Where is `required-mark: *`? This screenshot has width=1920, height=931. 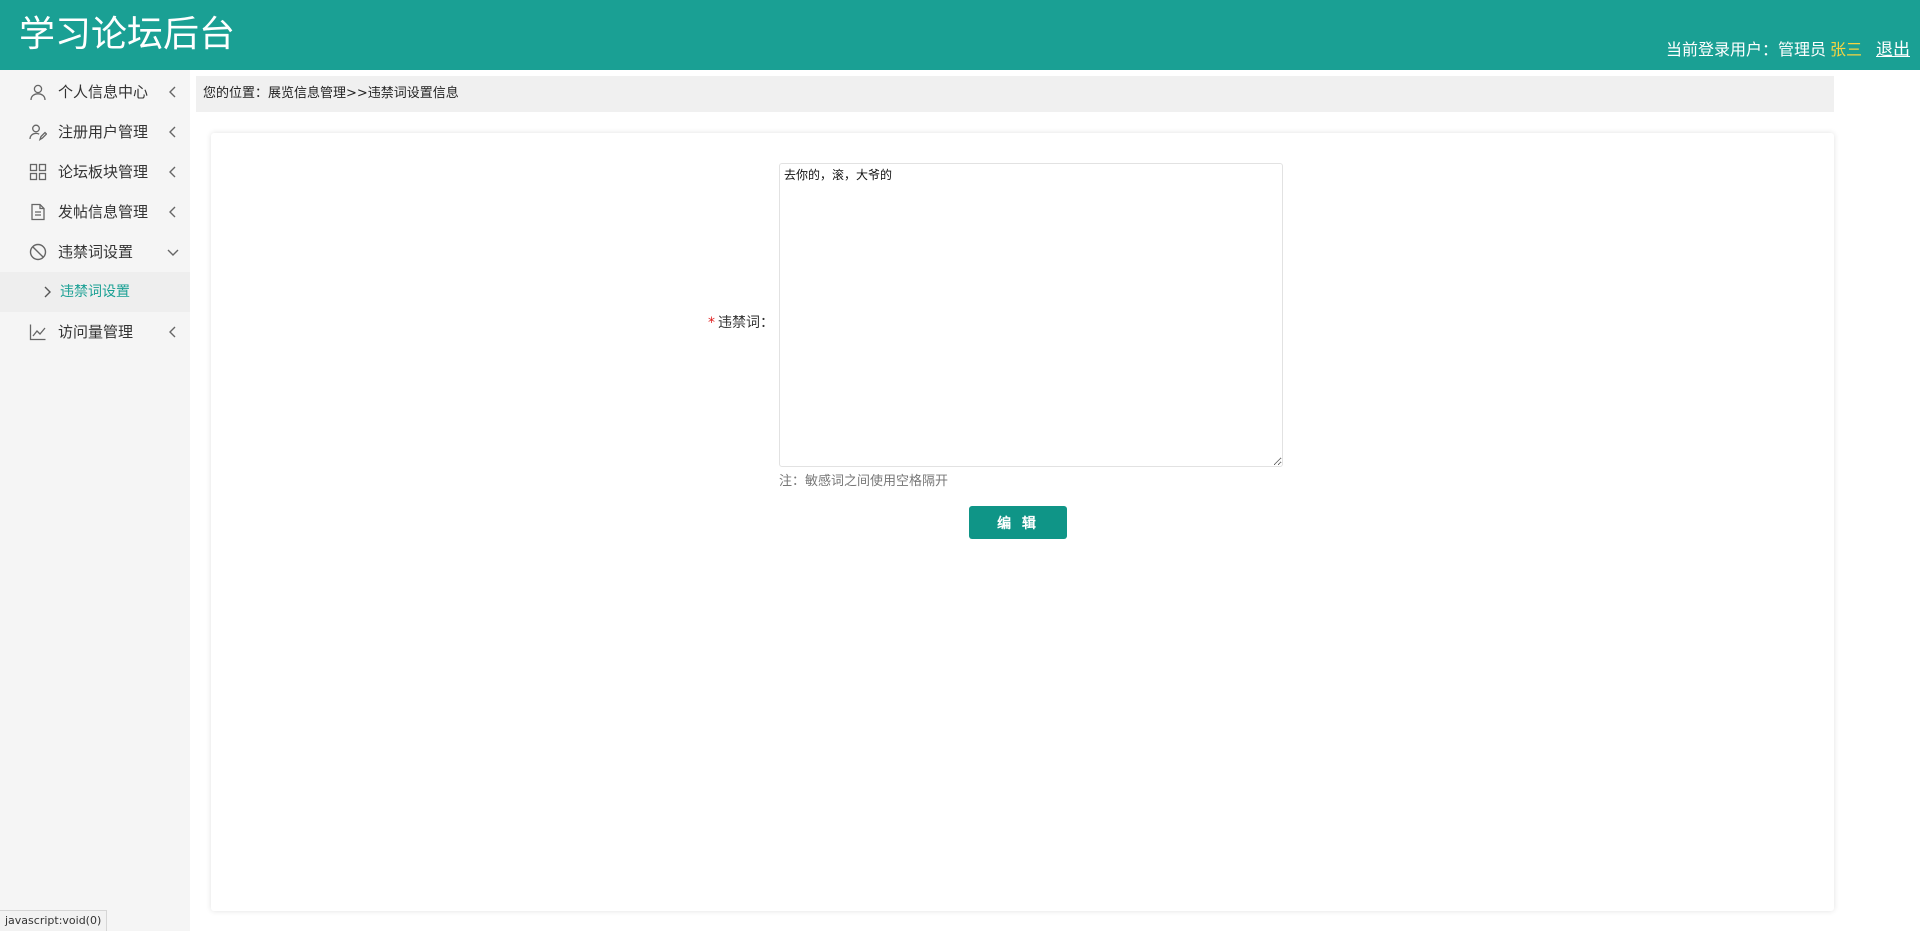 required-mark: * is located at coordinates (711, 323).